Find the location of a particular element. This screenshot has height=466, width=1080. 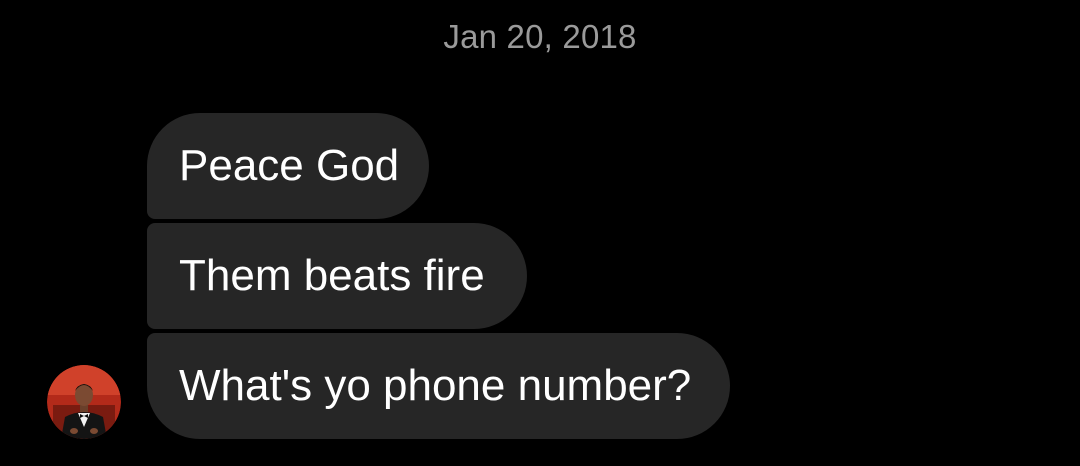

message-bubble: Peace God is located at coordinates (288, 166).